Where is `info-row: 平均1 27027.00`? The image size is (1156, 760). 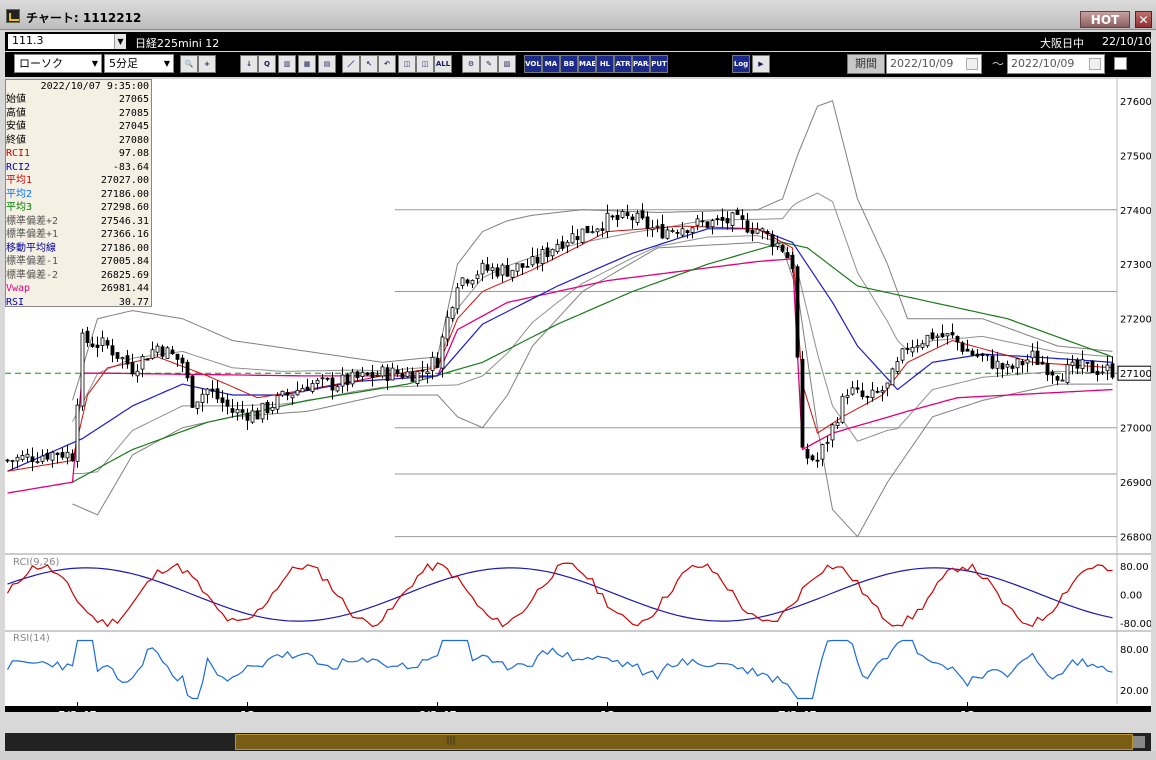
info-row: 平均1 27027.00 is located at coordinates (78, 180).